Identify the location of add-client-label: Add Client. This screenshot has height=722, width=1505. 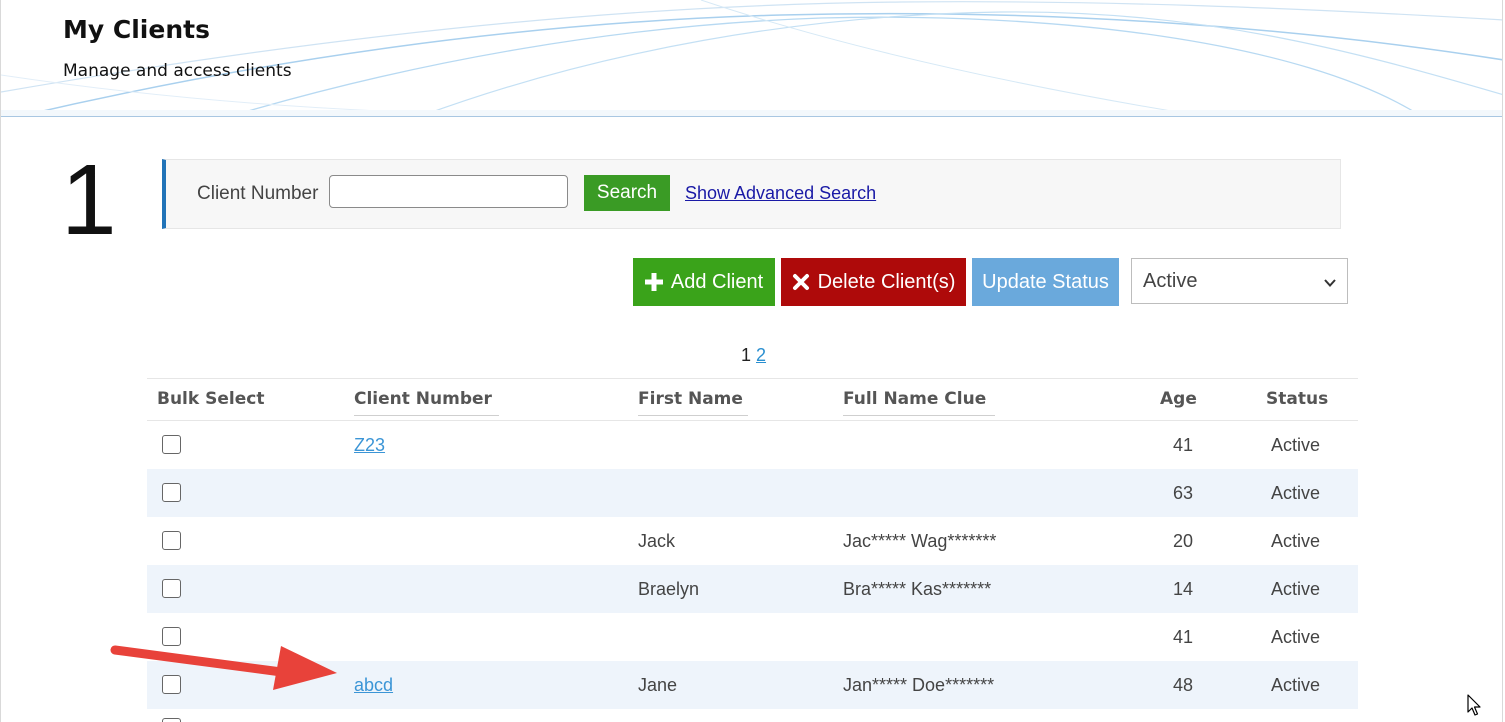
(717, 281).